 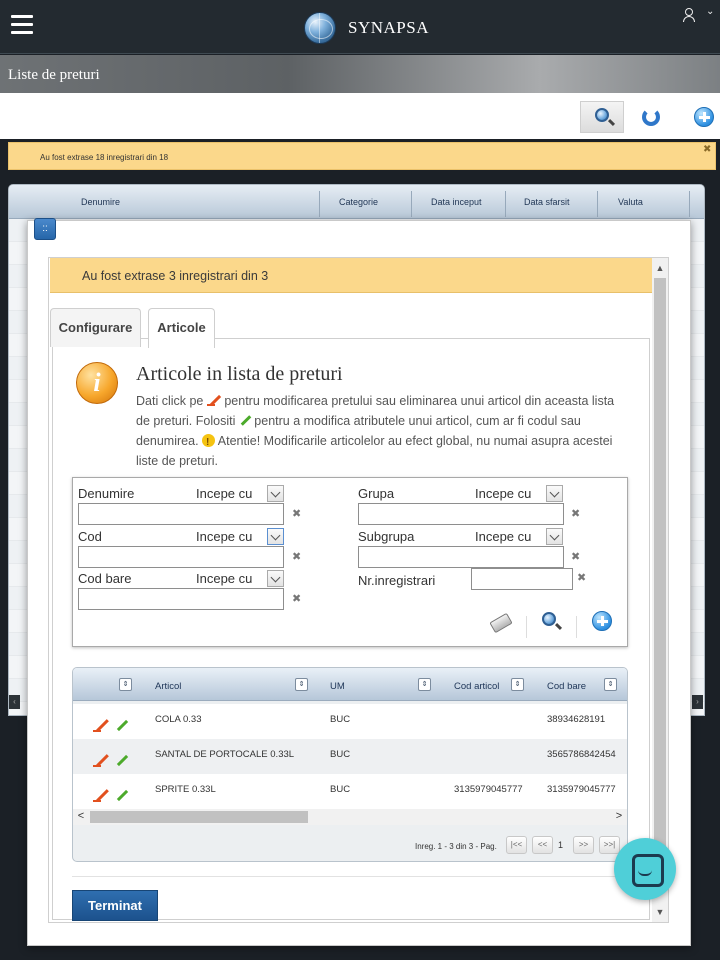 What do you see at coordinates (224, 493) in the screenshot?
I see `filter-mode-denumire: Incepe cu` at bounding box center [224, 493].